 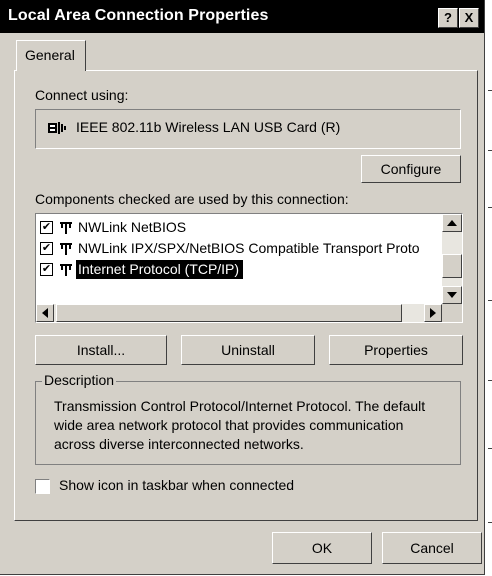 I want to click on tab-general-label: General, so click(x=50, y=55).